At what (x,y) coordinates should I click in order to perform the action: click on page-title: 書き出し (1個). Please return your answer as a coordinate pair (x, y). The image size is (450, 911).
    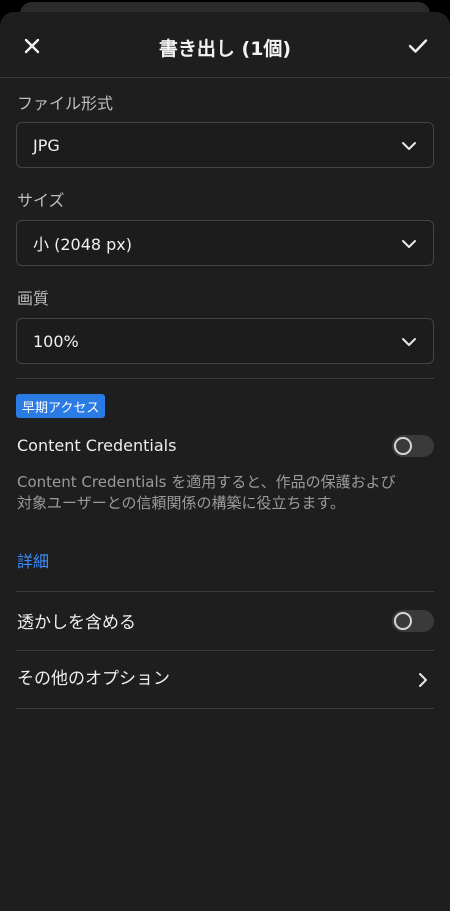
    Looking at the image, I should click on (225, 49).